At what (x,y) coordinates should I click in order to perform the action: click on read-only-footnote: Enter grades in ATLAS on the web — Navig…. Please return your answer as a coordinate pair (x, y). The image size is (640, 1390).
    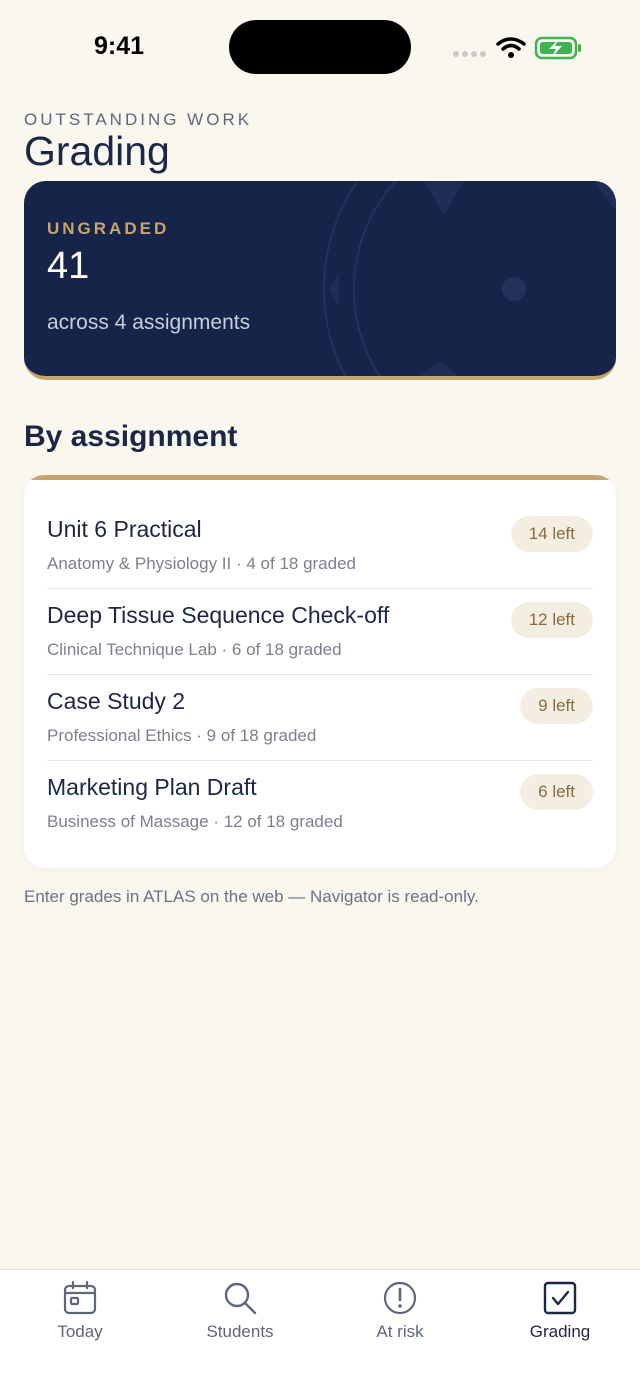
    Looking at the image, I should click on (251, 896).